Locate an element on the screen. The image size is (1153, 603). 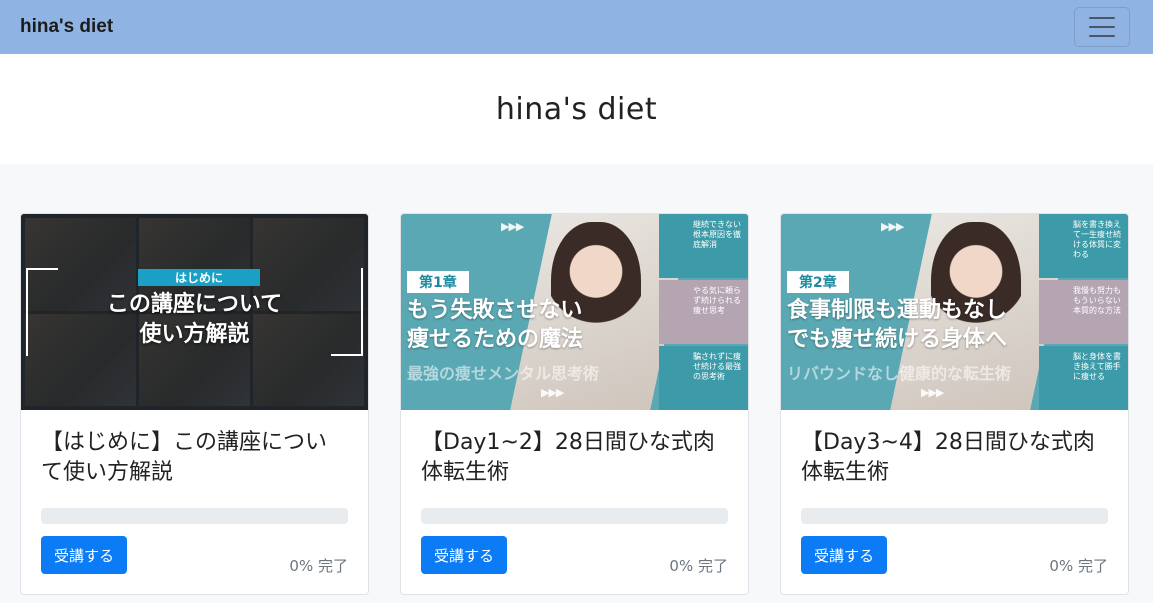
navbar: hina's diet is located at coordinates (576, 27).